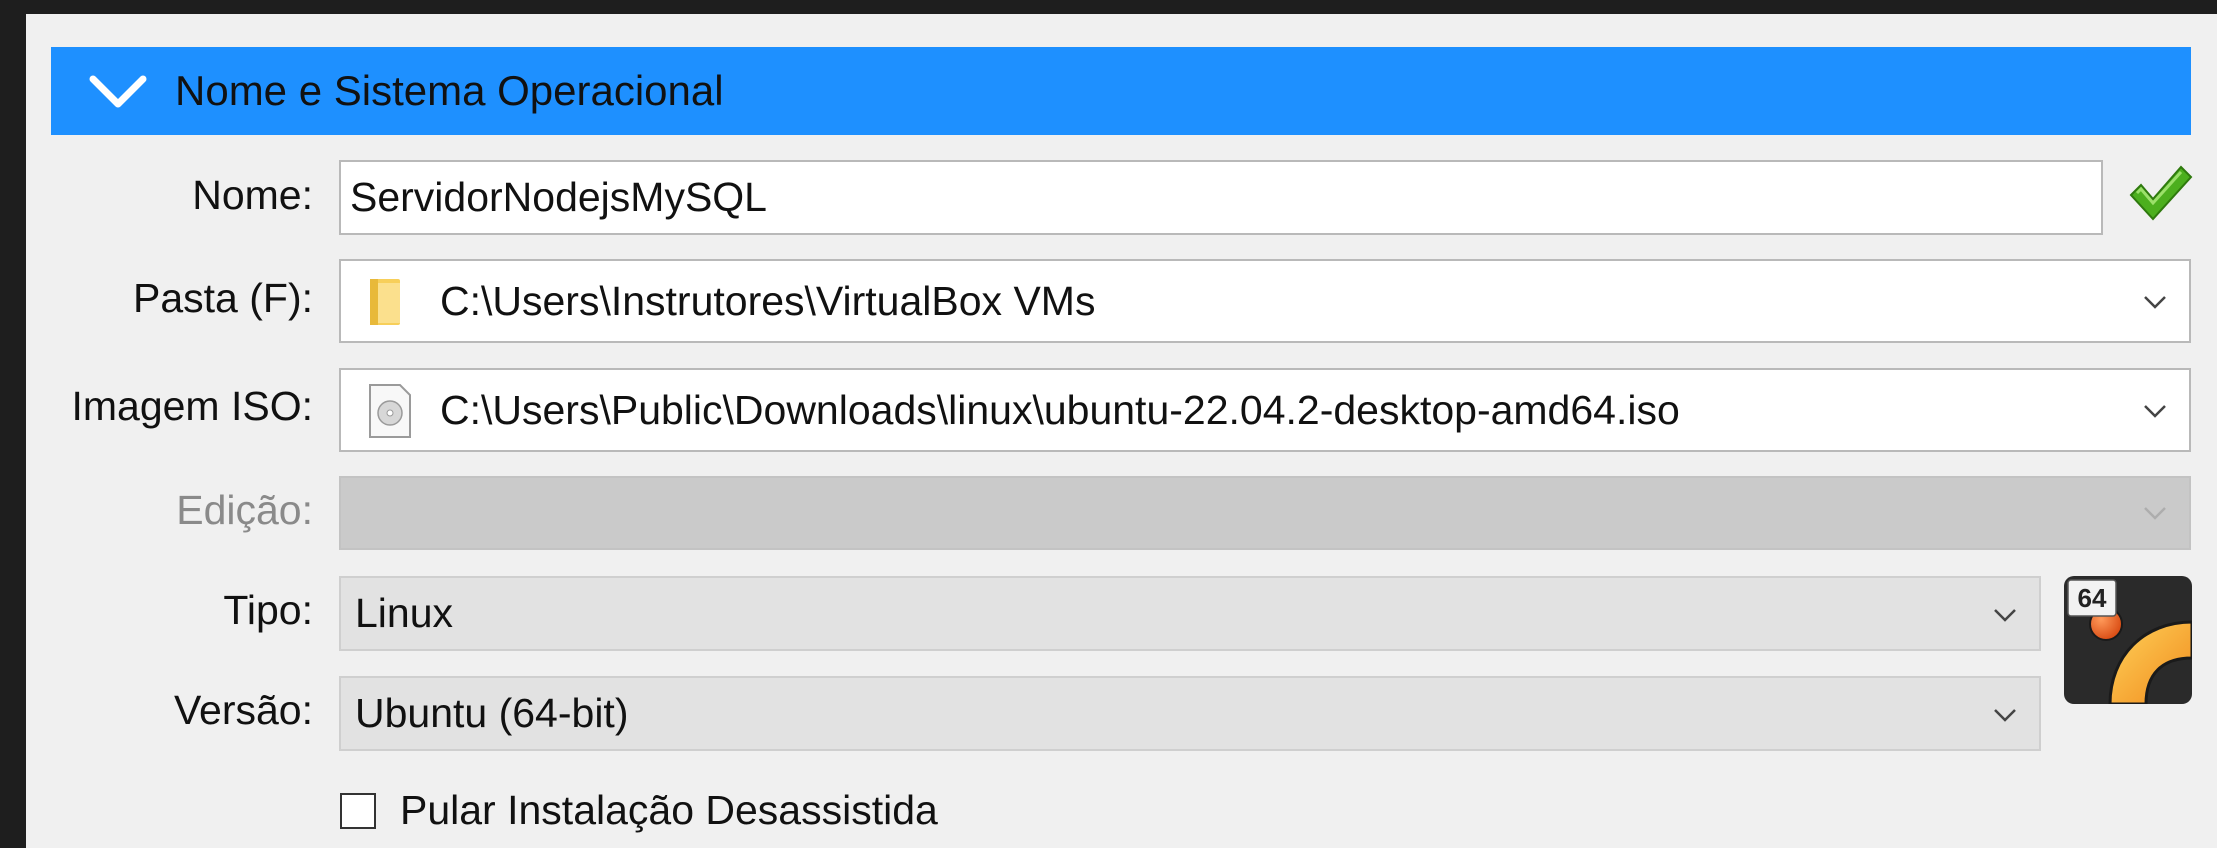  I want to click on type-label-wrap: Tipo:, so click(156, 612).